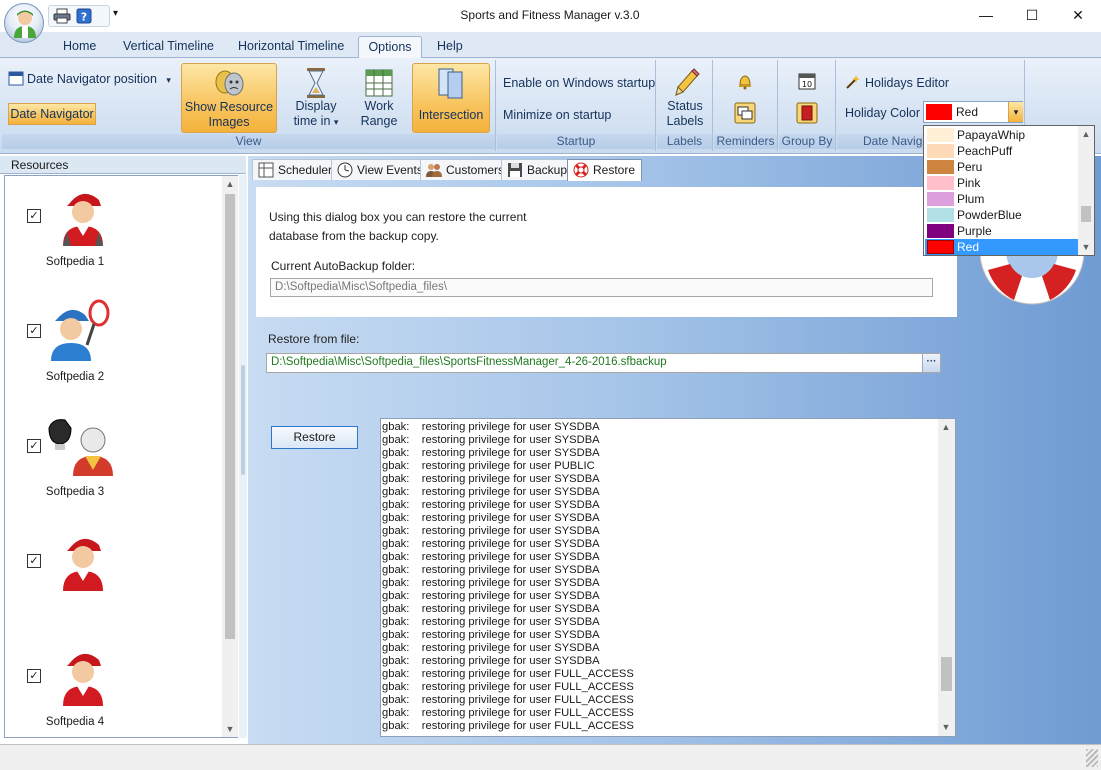  Describe the element at coordinates (807, 81) in the screenshot. I see `calendar-day-icon: 10` at that location.